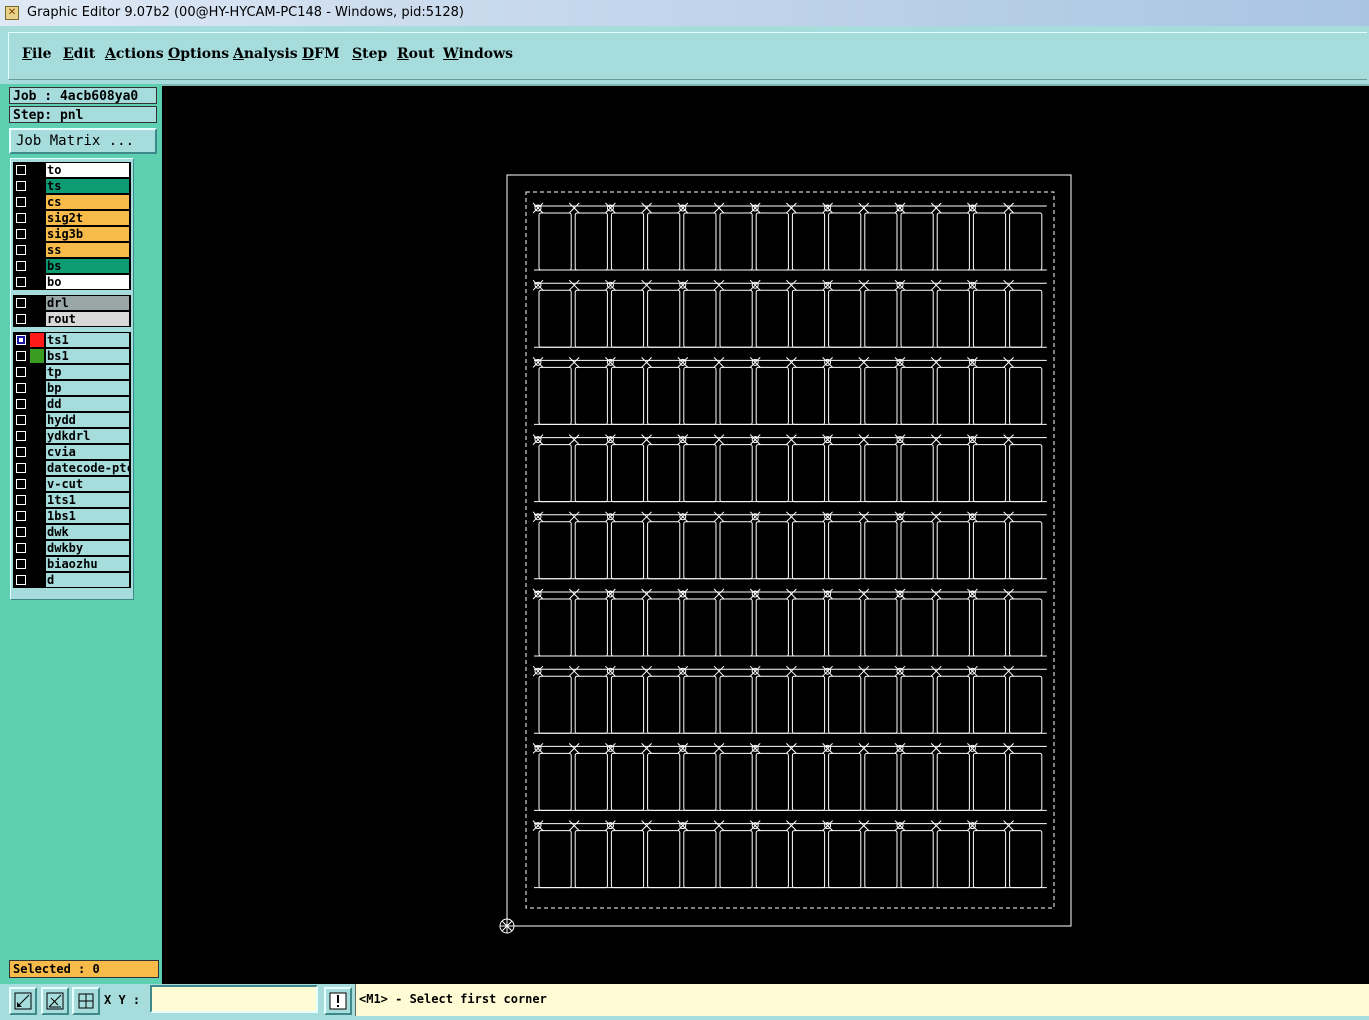 The width and height of the screenshot is (1369, 1020). Describe the element at coordinates (83, 95) in the screenshot. I see `job-name: Job : 4acb608ya0` at that location.